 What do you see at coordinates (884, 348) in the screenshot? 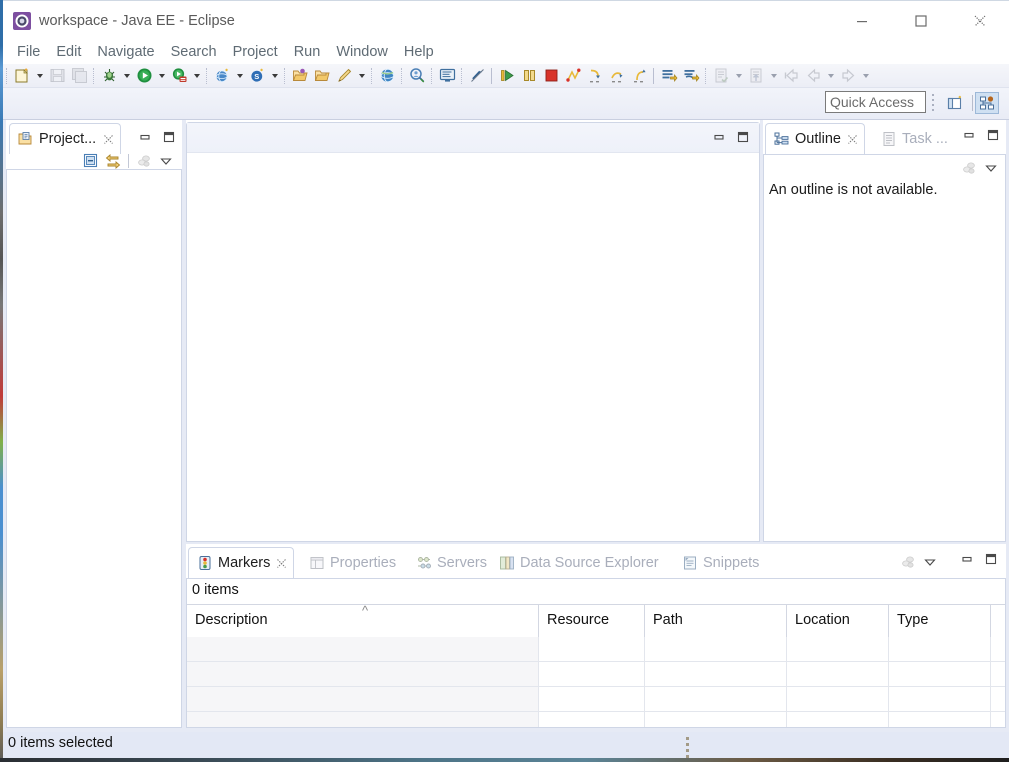
I see `outline-content: An outline is not available.` at bounding box center [884, 348].